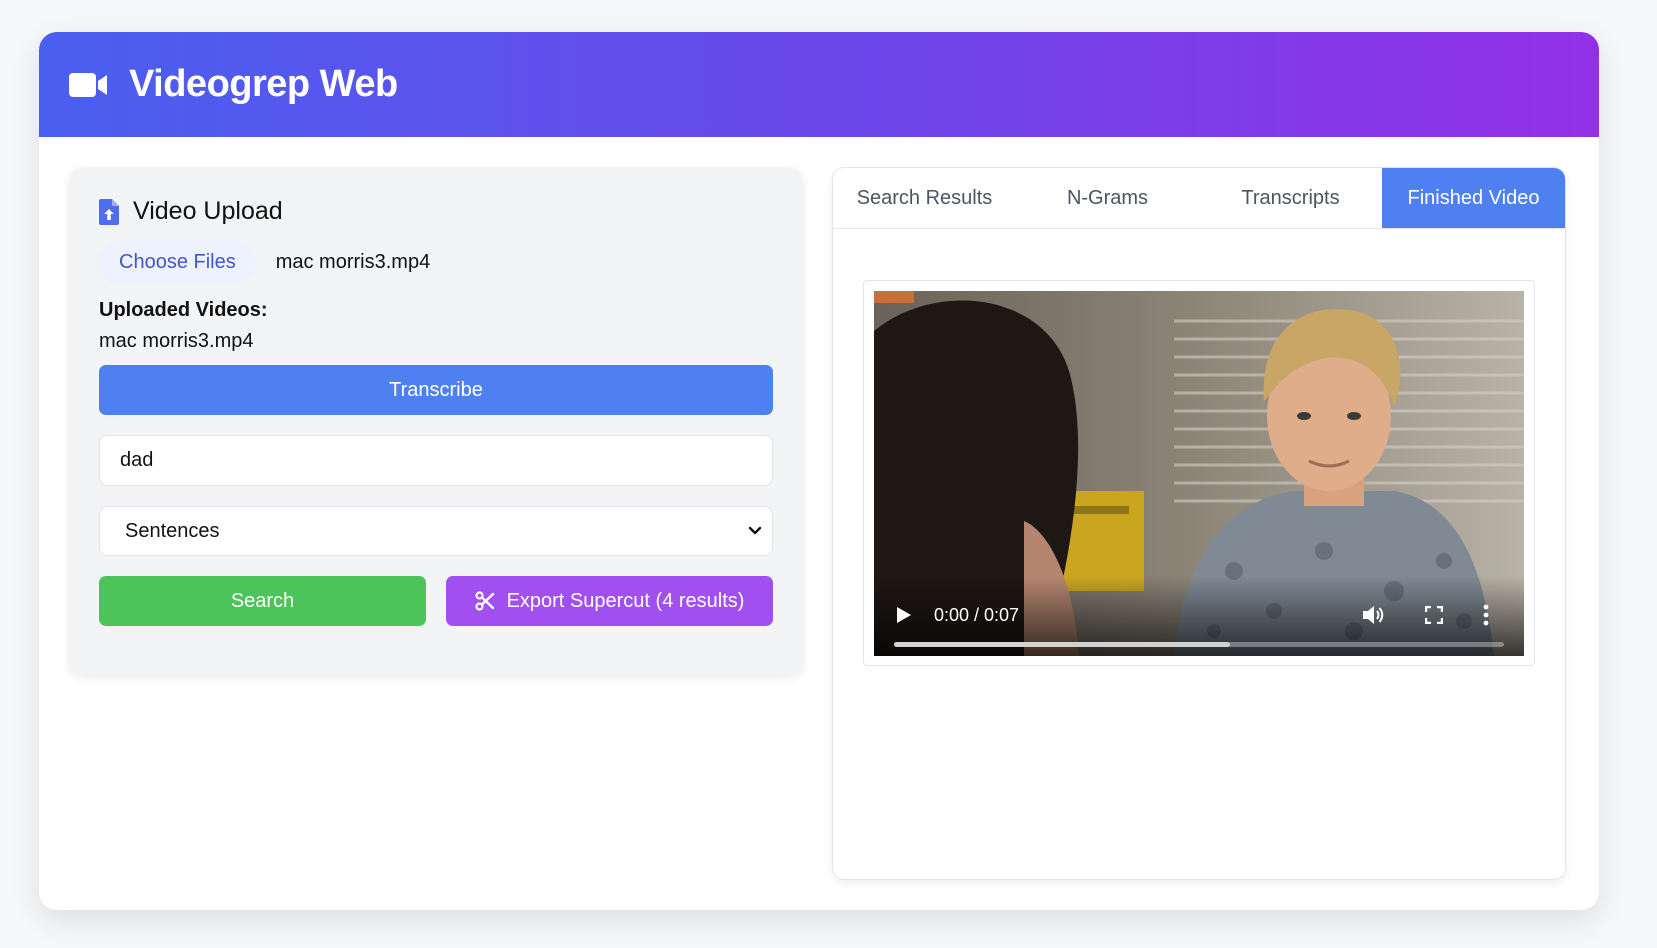 The height and width of the screenshot is (948, 1657). What do you see at coordinates (1199, 616) in the screenshot?
I see `video-controls: 0:00 / 0:07` at bounding box center [1199, 616].